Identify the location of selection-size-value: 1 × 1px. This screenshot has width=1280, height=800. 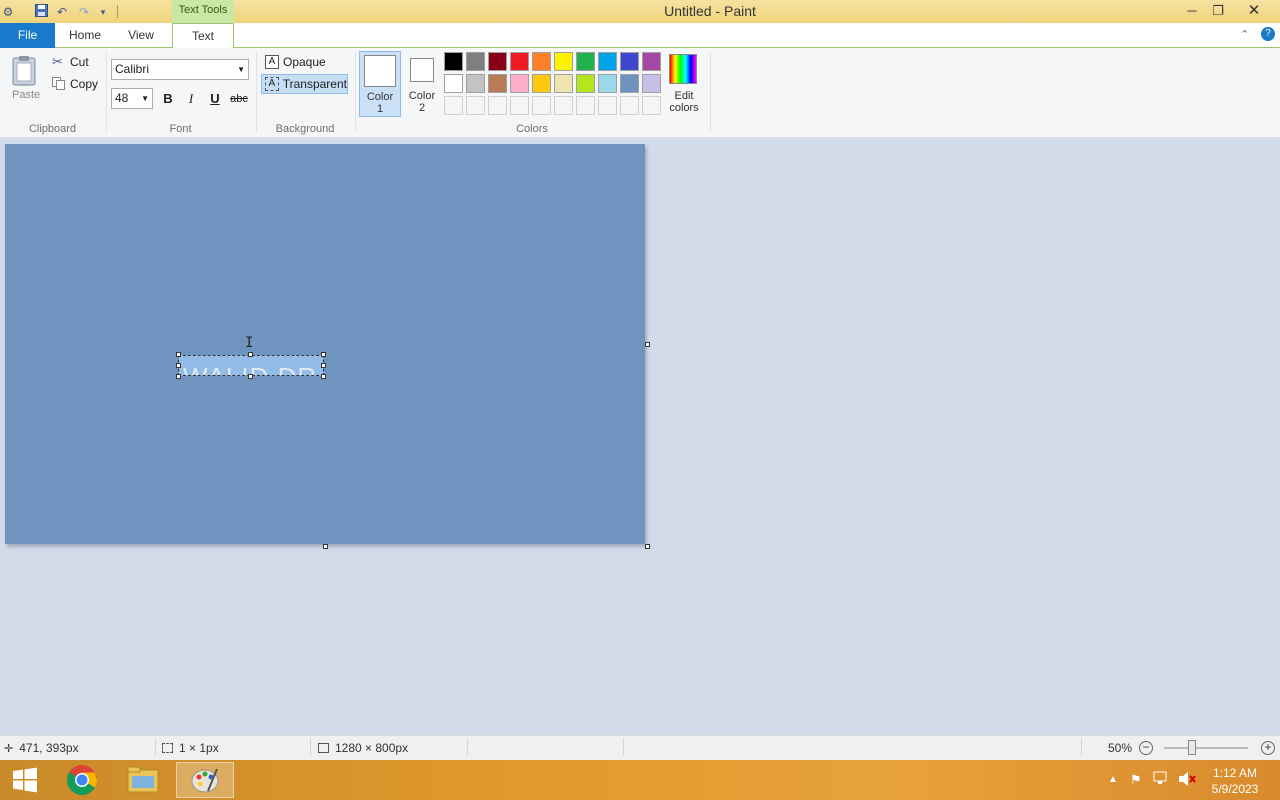
(199, 748).